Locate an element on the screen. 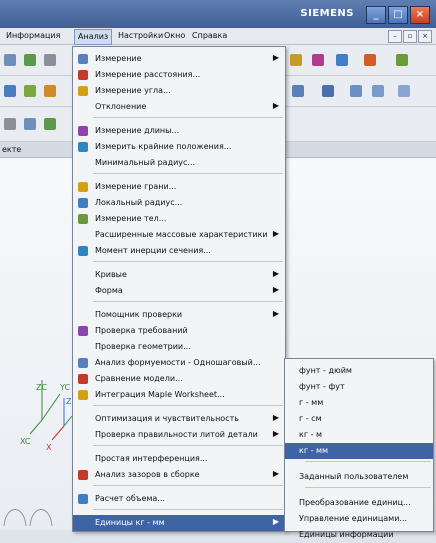 The height and width of the screenshot is (543, 436). units-menu-item: фунт - фут is located at coordinates (359, 387).